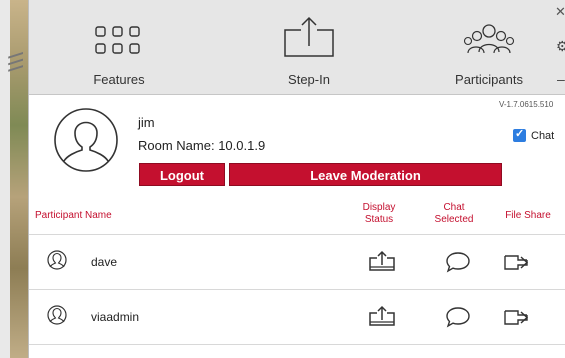 The height and width of the screenshot is (358, 565). I want to click on upload-screen-icon, so click(309, 36).